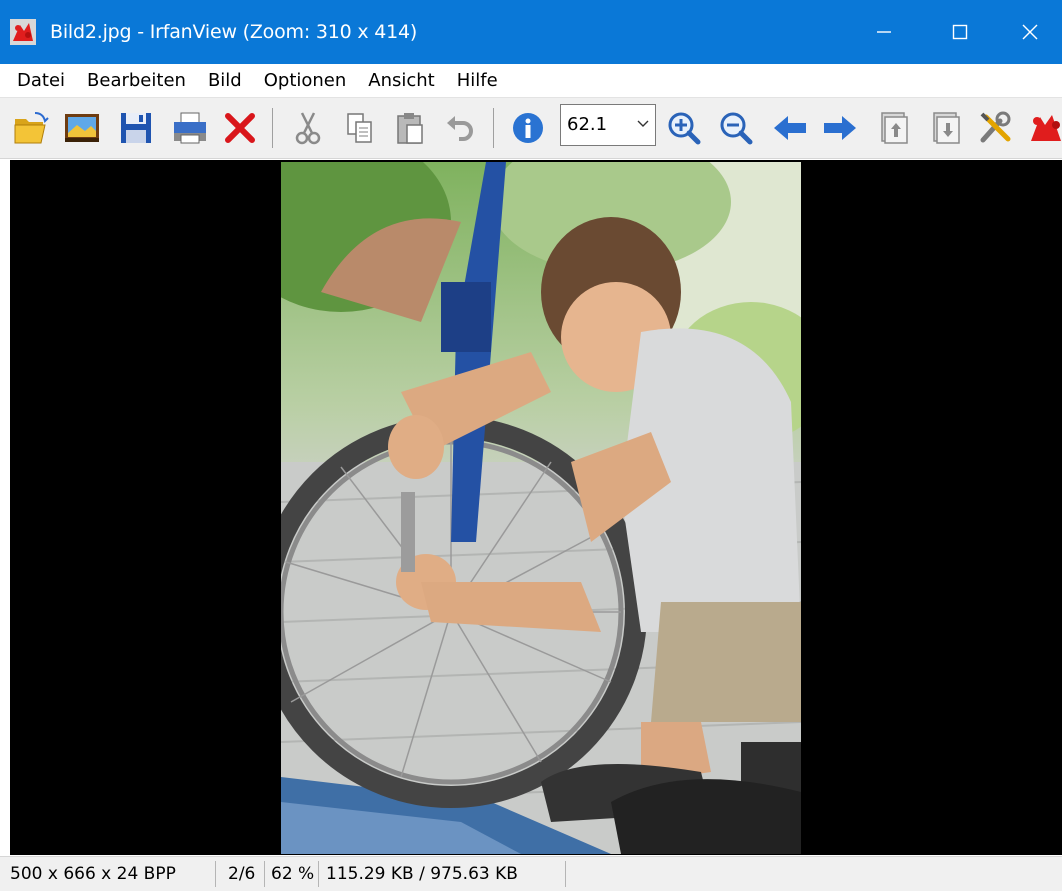 The height and width of the screenshot is (891, 1062). I want to click on status-zoom-percent: 62 %, so click(293, 874).